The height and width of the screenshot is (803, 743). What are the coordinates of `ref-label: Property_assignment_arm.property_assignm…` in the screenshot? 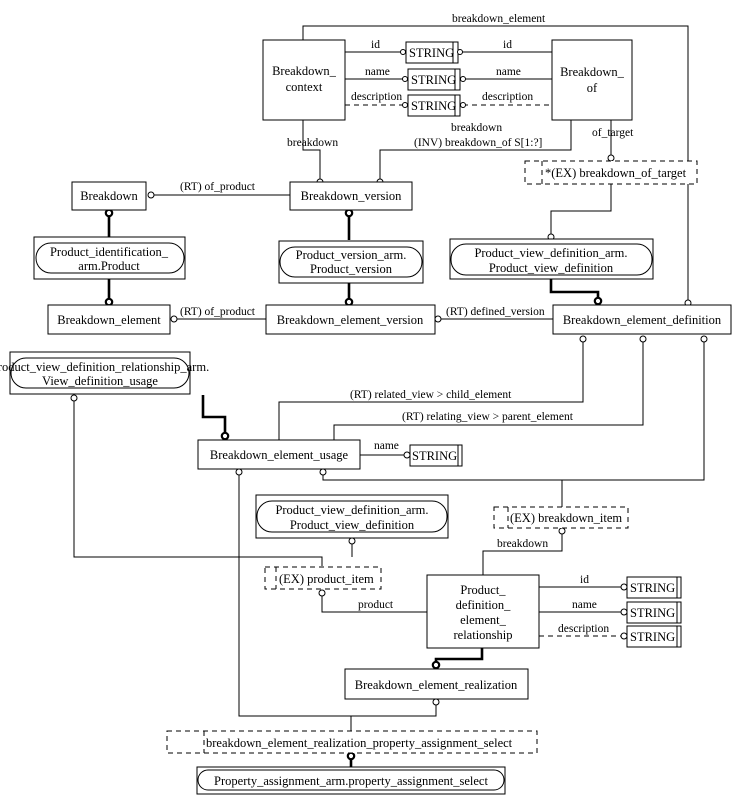 It's located at (351, 781).